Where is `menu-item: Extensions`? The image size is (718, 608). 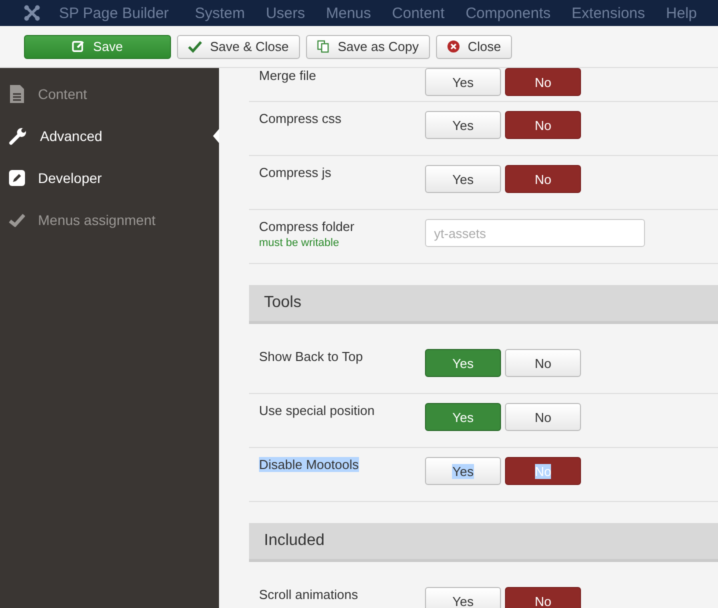 menu-item: Extensions is located at coordinates (609, 13).